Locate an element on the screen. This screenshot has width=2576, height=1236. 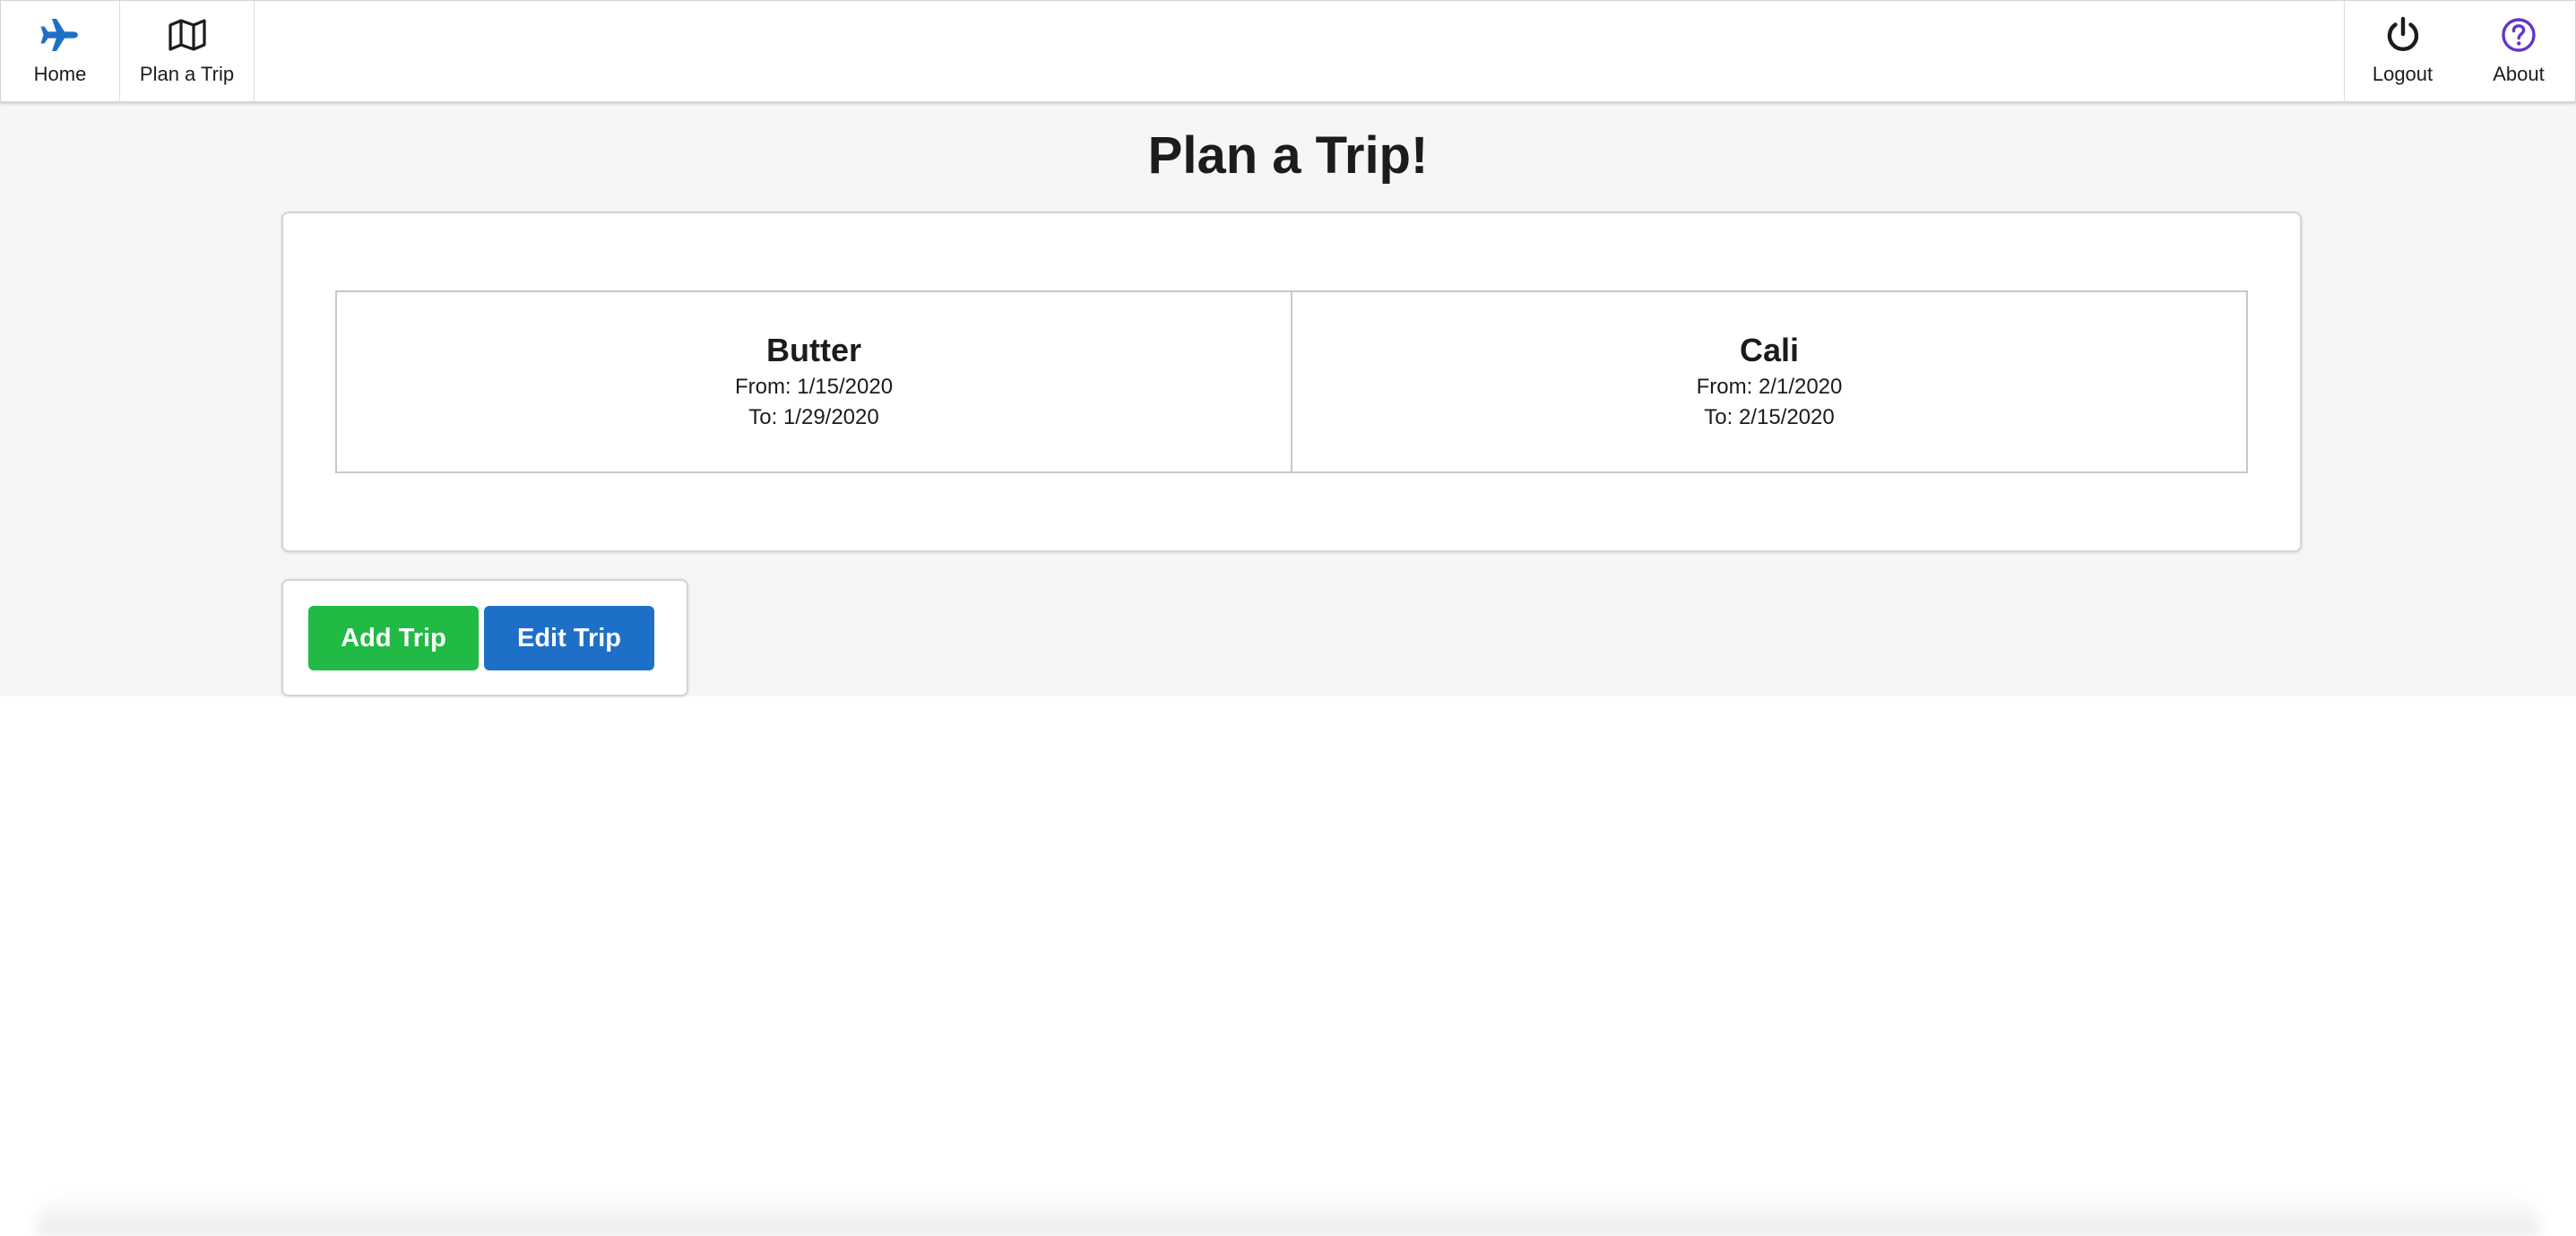
top-navbar: Home Plan a Trip Logout About is located at coordinates (1288, 51).